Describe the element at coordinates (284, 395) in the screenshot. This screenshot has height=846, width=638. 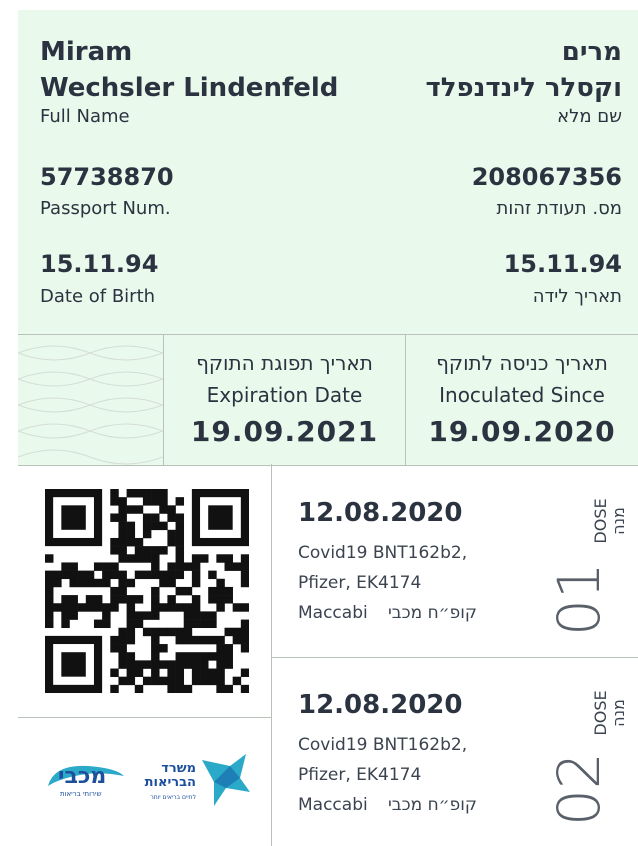
I see `expiration-label-en: Expiration Date` at that location.